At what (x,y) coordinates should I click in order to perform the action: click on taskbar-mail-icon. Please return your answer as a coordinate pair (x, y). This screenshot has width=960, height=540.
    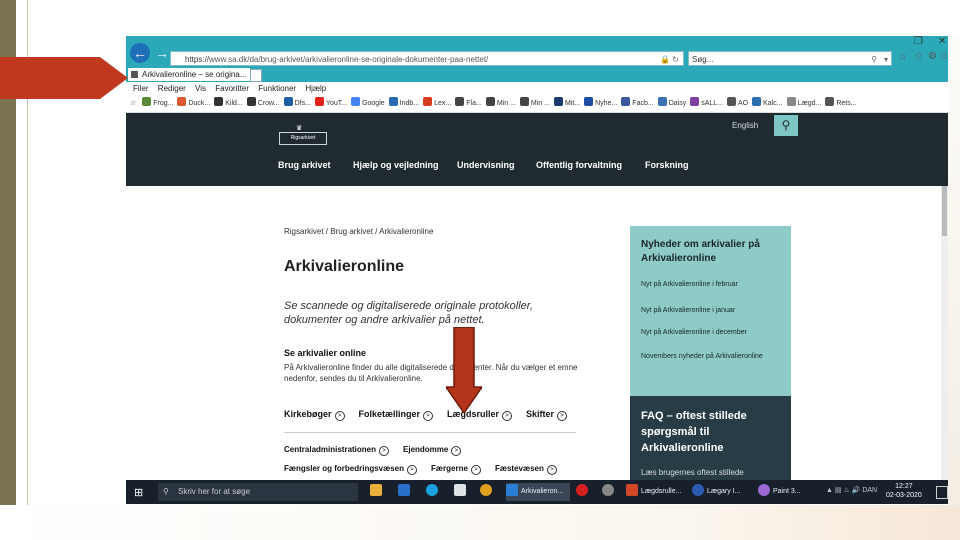
    Looking at the image, I should click on (405, 492).